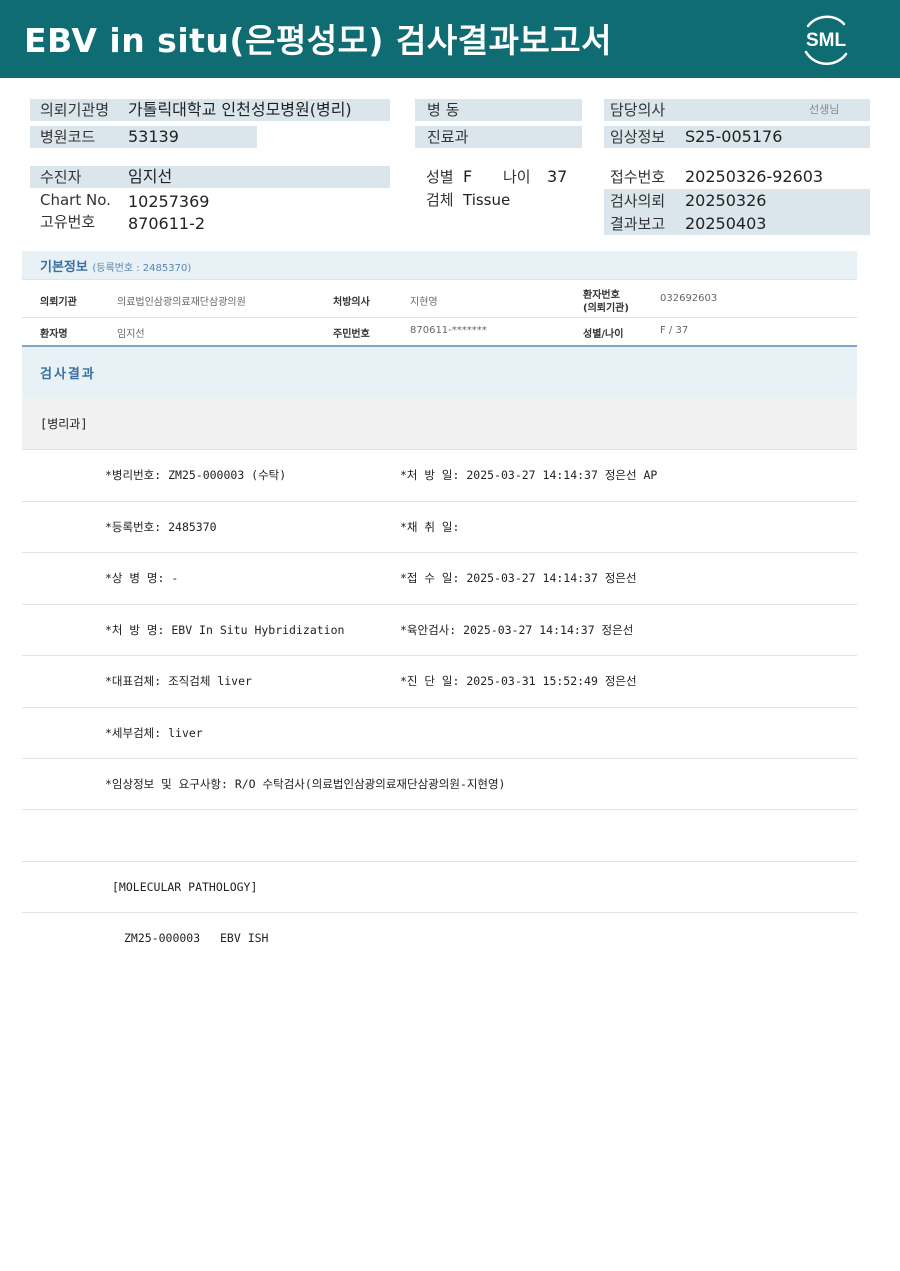 This screenshot has width=900, height=1271. Describe the element at coordinates (529, 475) in the screenshot. I see `result-right-0: *처 방 일: 2025-03-27 14:14:37 정은선 AP` at that location.